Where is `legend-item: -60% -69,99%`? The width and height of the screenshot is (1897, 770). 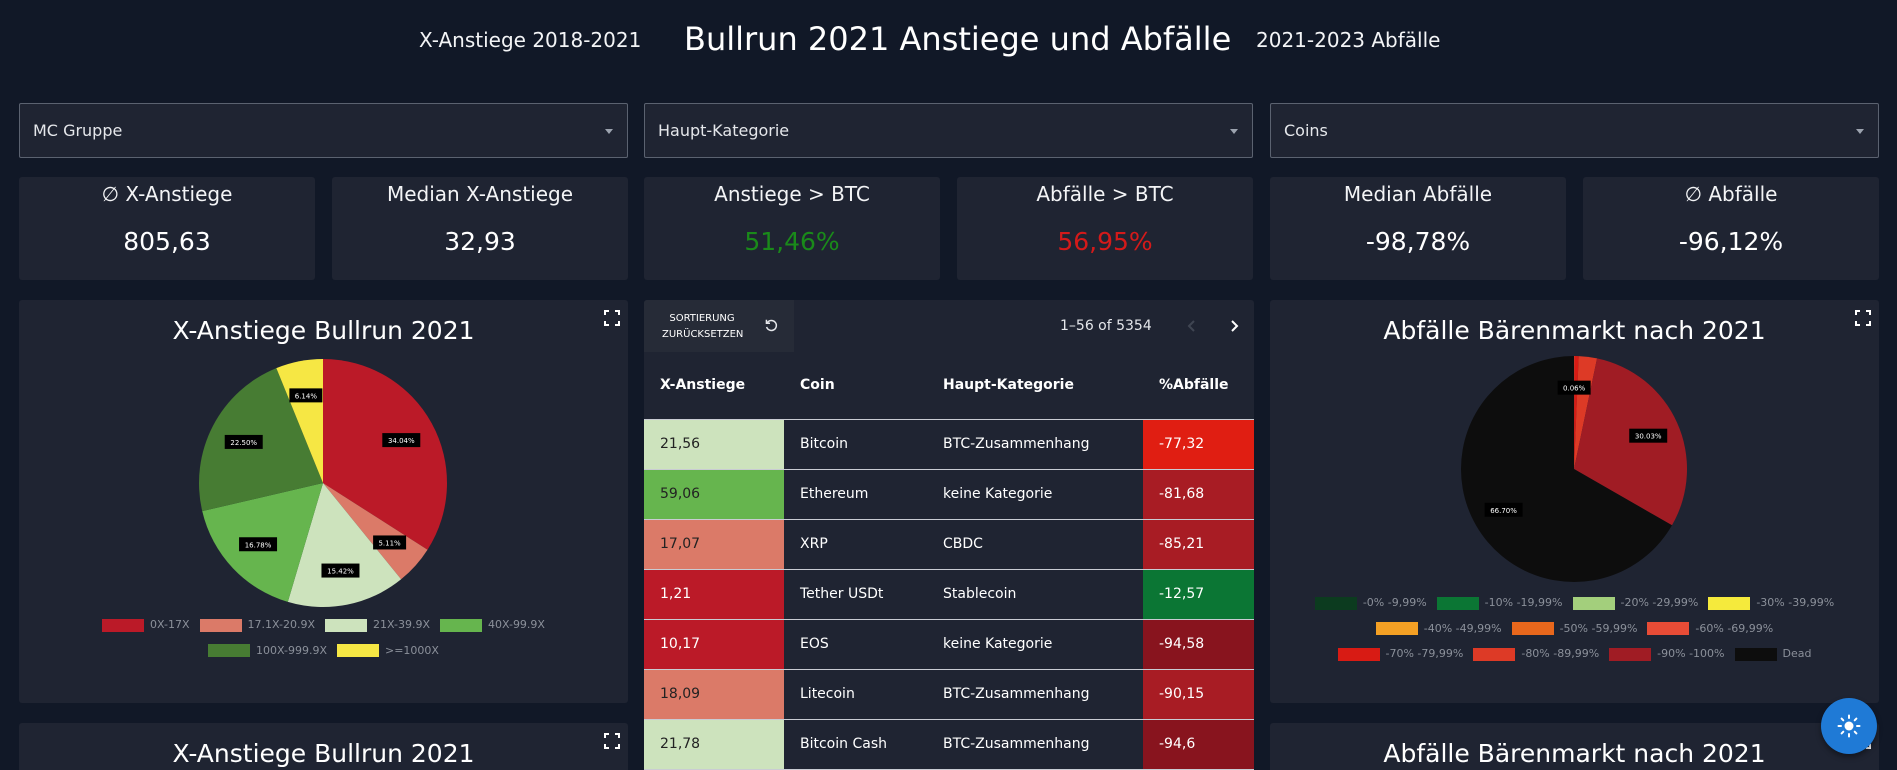
legend-item: -60% -69,99% is located at coordinates (1710, 629).